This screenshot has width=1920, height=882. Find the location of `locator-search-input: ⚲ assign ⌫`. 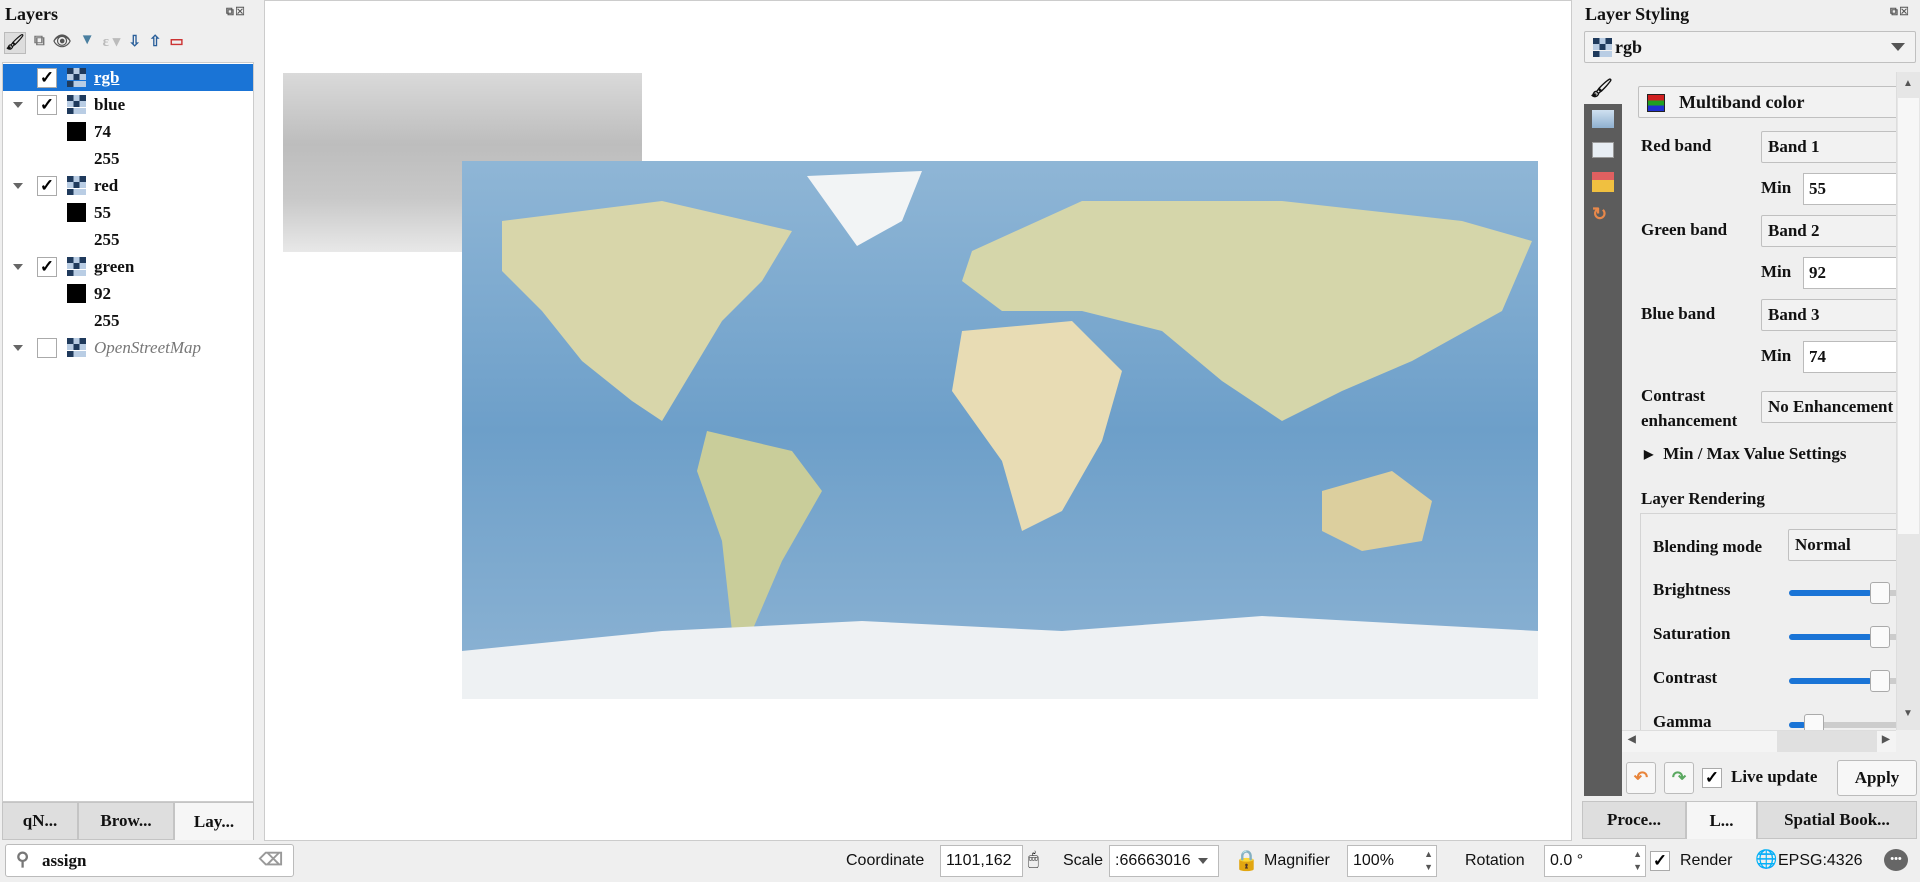

locator-search-input: ⚲ assign ⌫ is located at coordinates (149, 860).